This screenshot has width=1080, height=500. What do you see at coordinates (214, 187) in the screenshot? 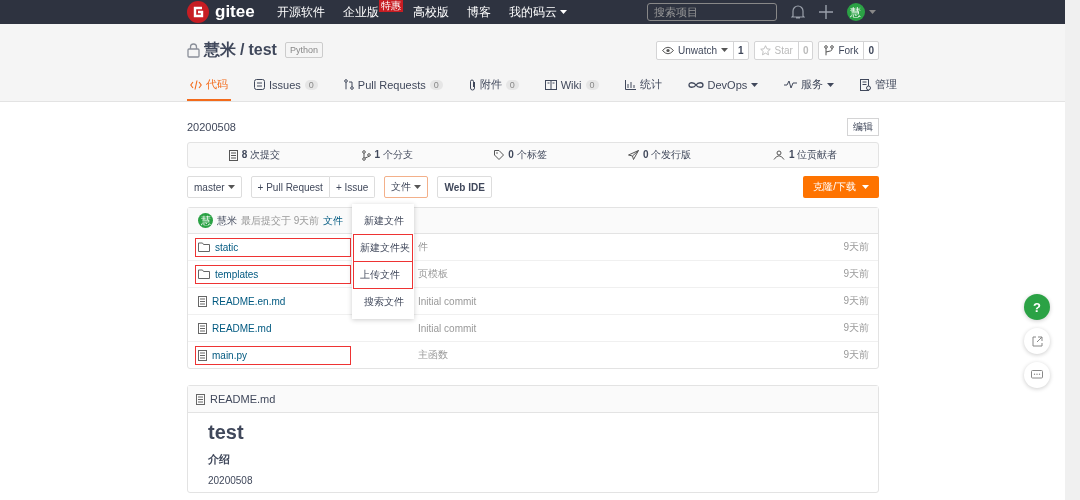
I see `branch-select: master` at bounding box center [214, 187].